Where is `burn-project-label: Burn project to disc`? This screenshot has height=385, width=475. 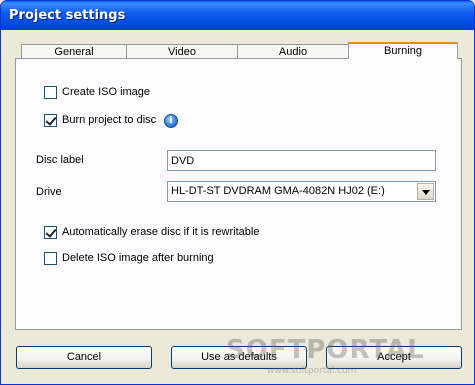
burn-project-label: Burn project to disc is located at coordinates (109, 120).